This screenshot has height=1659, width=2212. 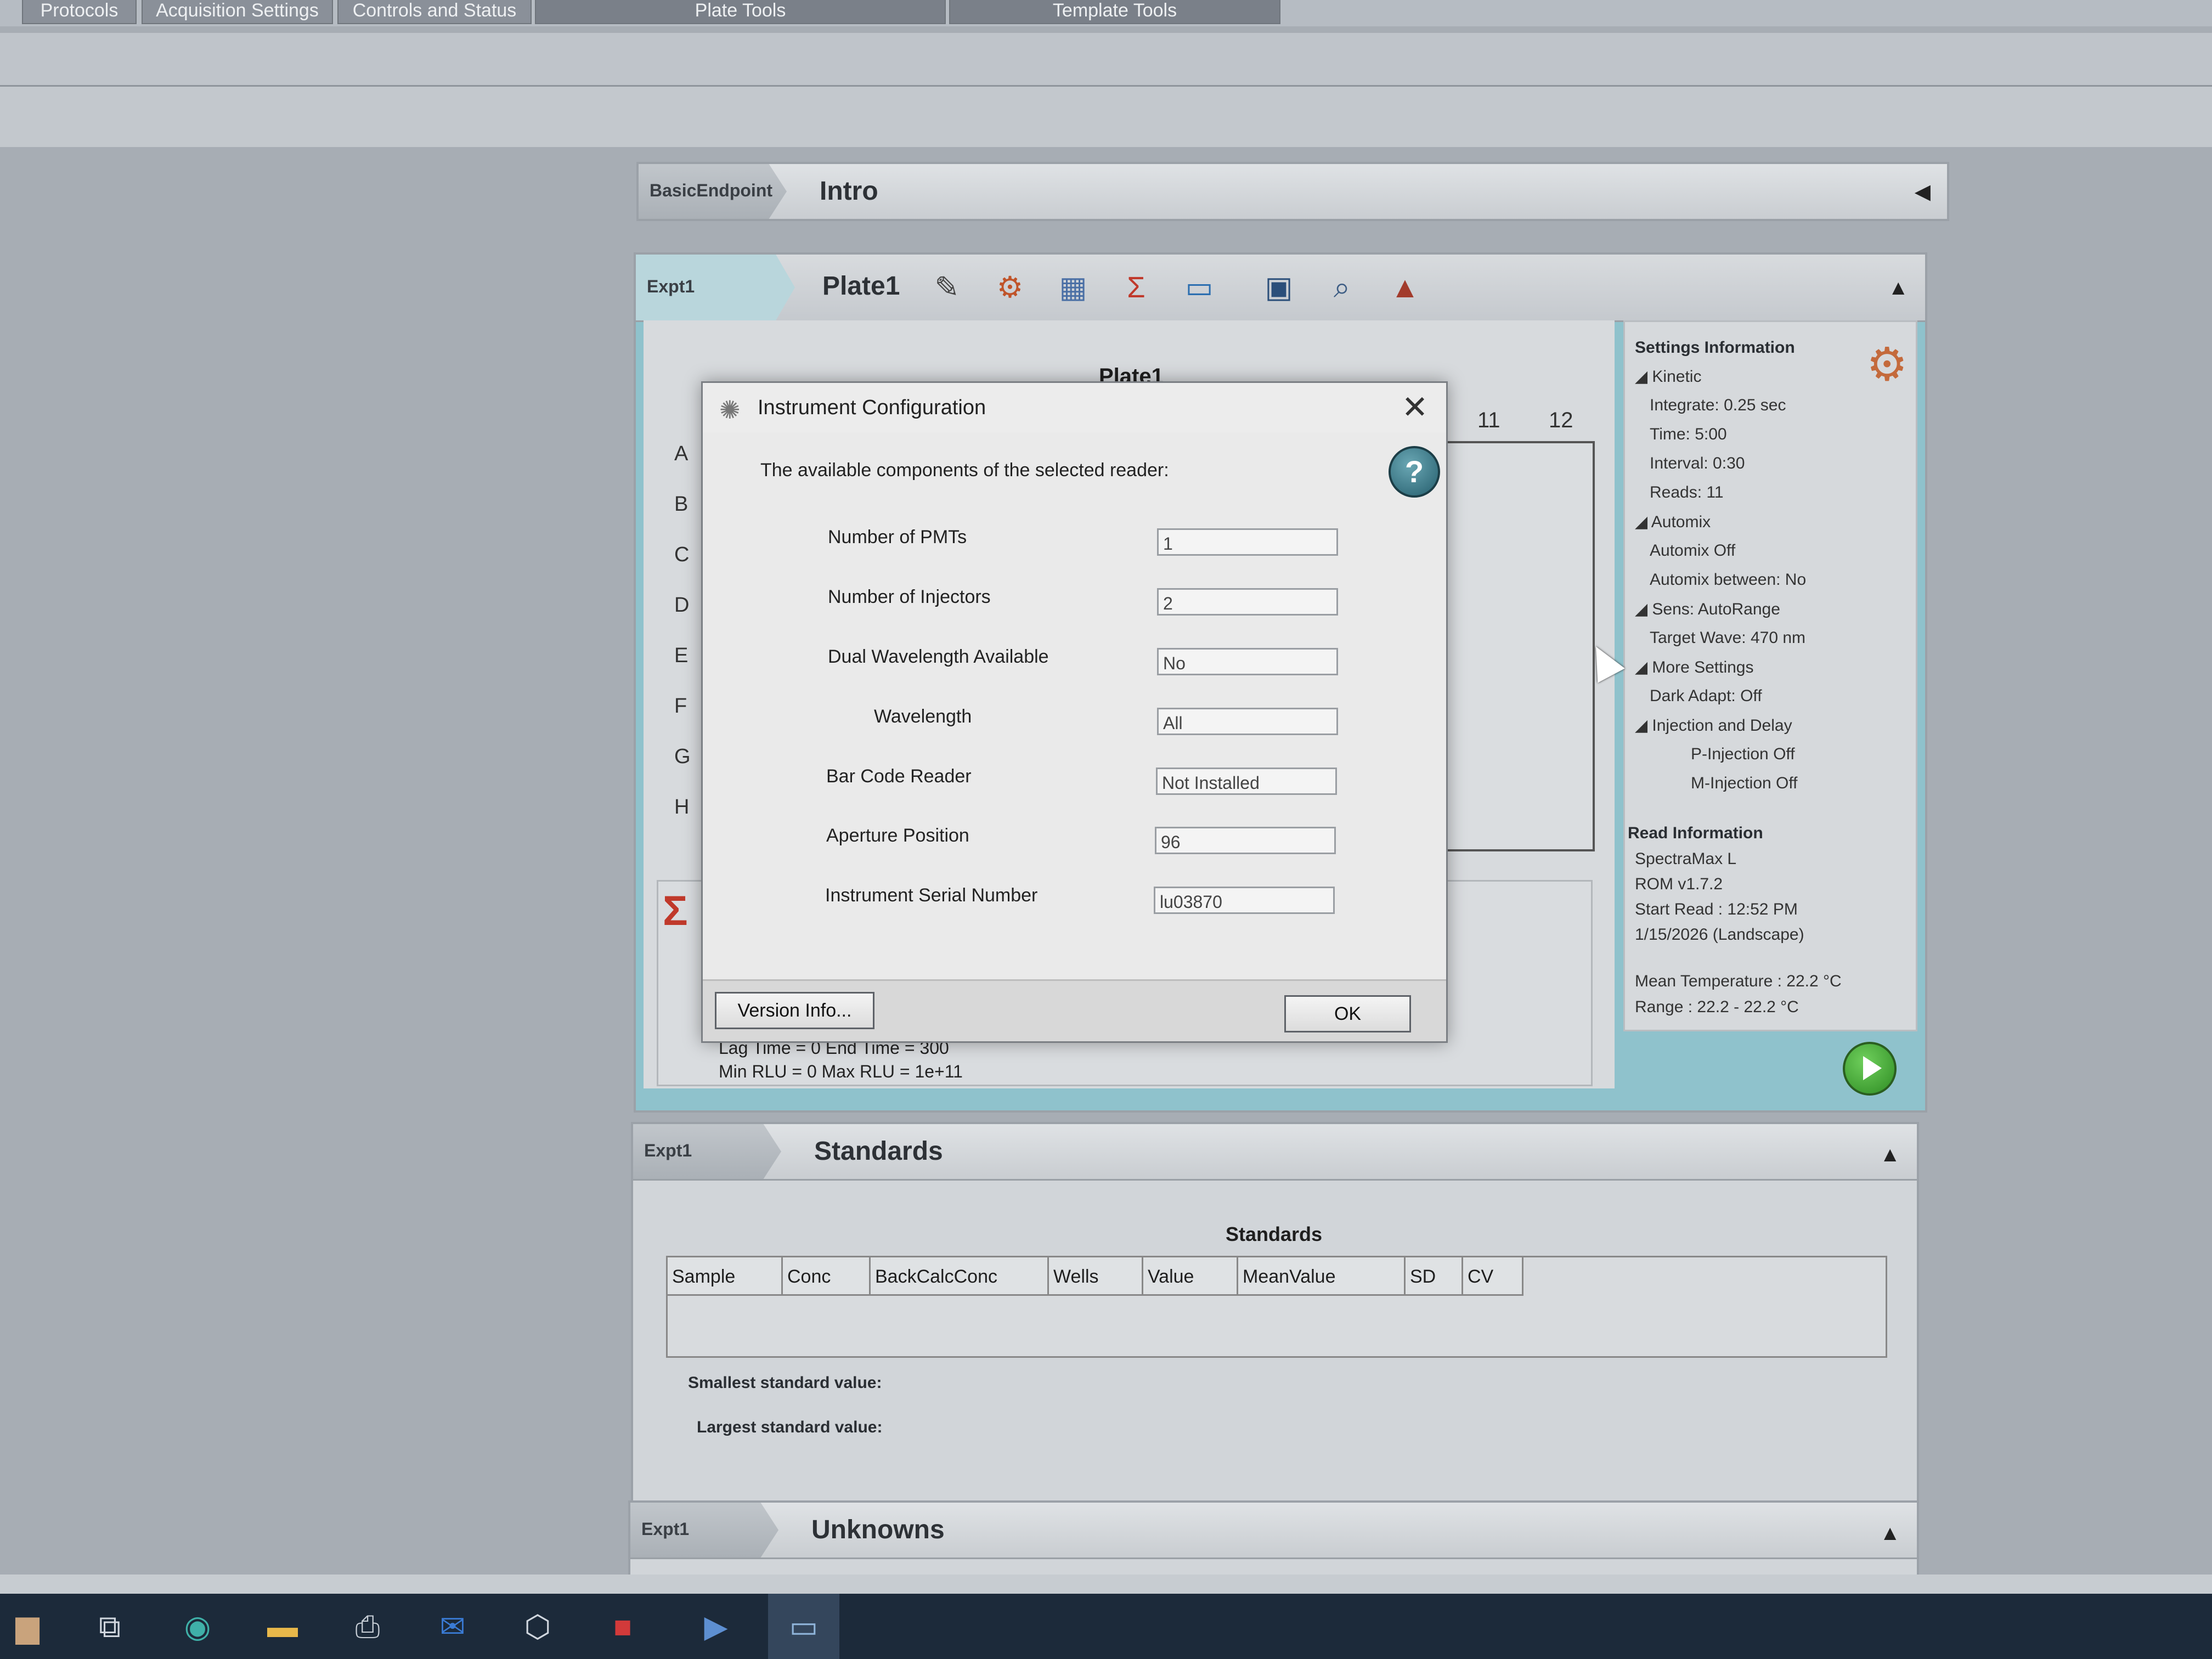 What do you see at coordinates (1106, 1627) in the screenshot?
I see `taskbar: ▆ ⧉ ◉ ▬ ⎙ ✉ ⬡ ■ ▶ ▭` at bounding box center [1106, 1627].